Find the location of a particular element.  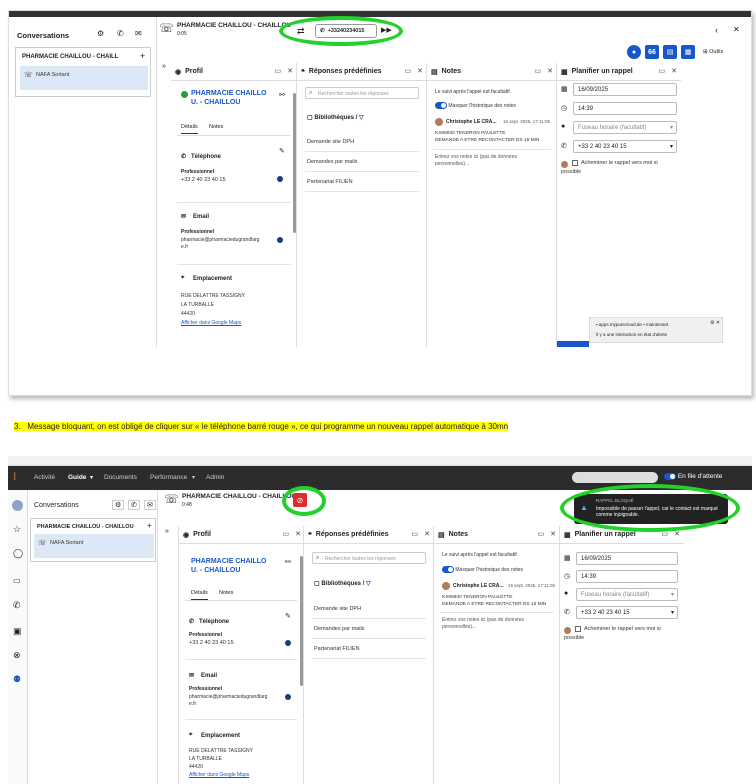

queue-toggle: En file d'attente is located at coordinates (693, 476).